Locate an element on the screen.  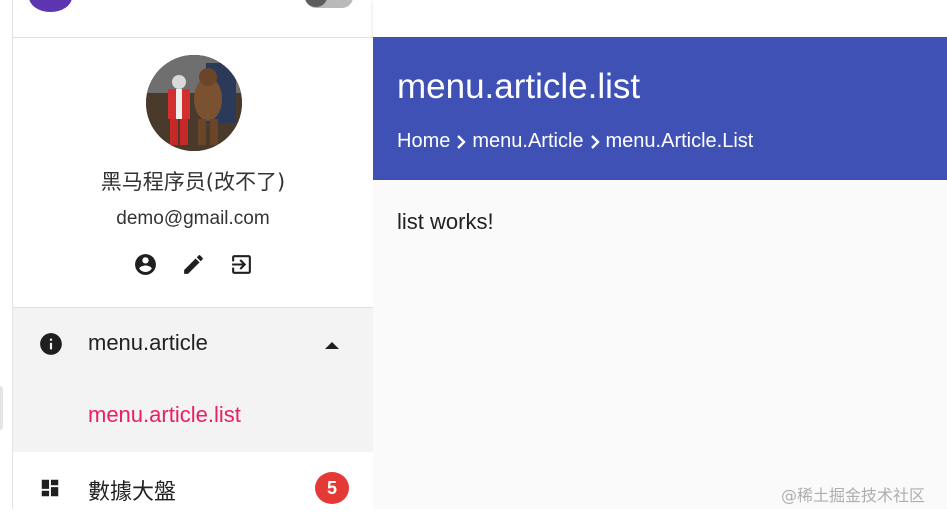
toggle-knob is located at coordinates (316, 3).